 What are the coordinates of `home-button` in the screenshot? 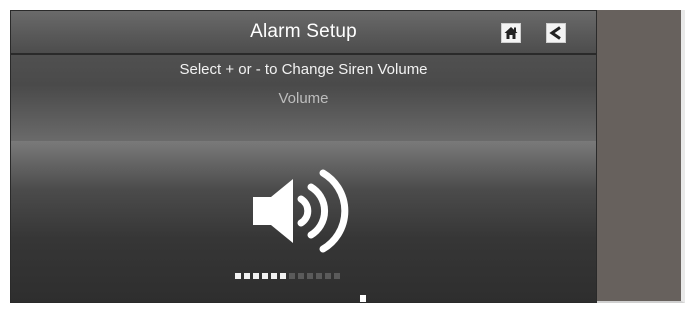 It's located at (511, 33).